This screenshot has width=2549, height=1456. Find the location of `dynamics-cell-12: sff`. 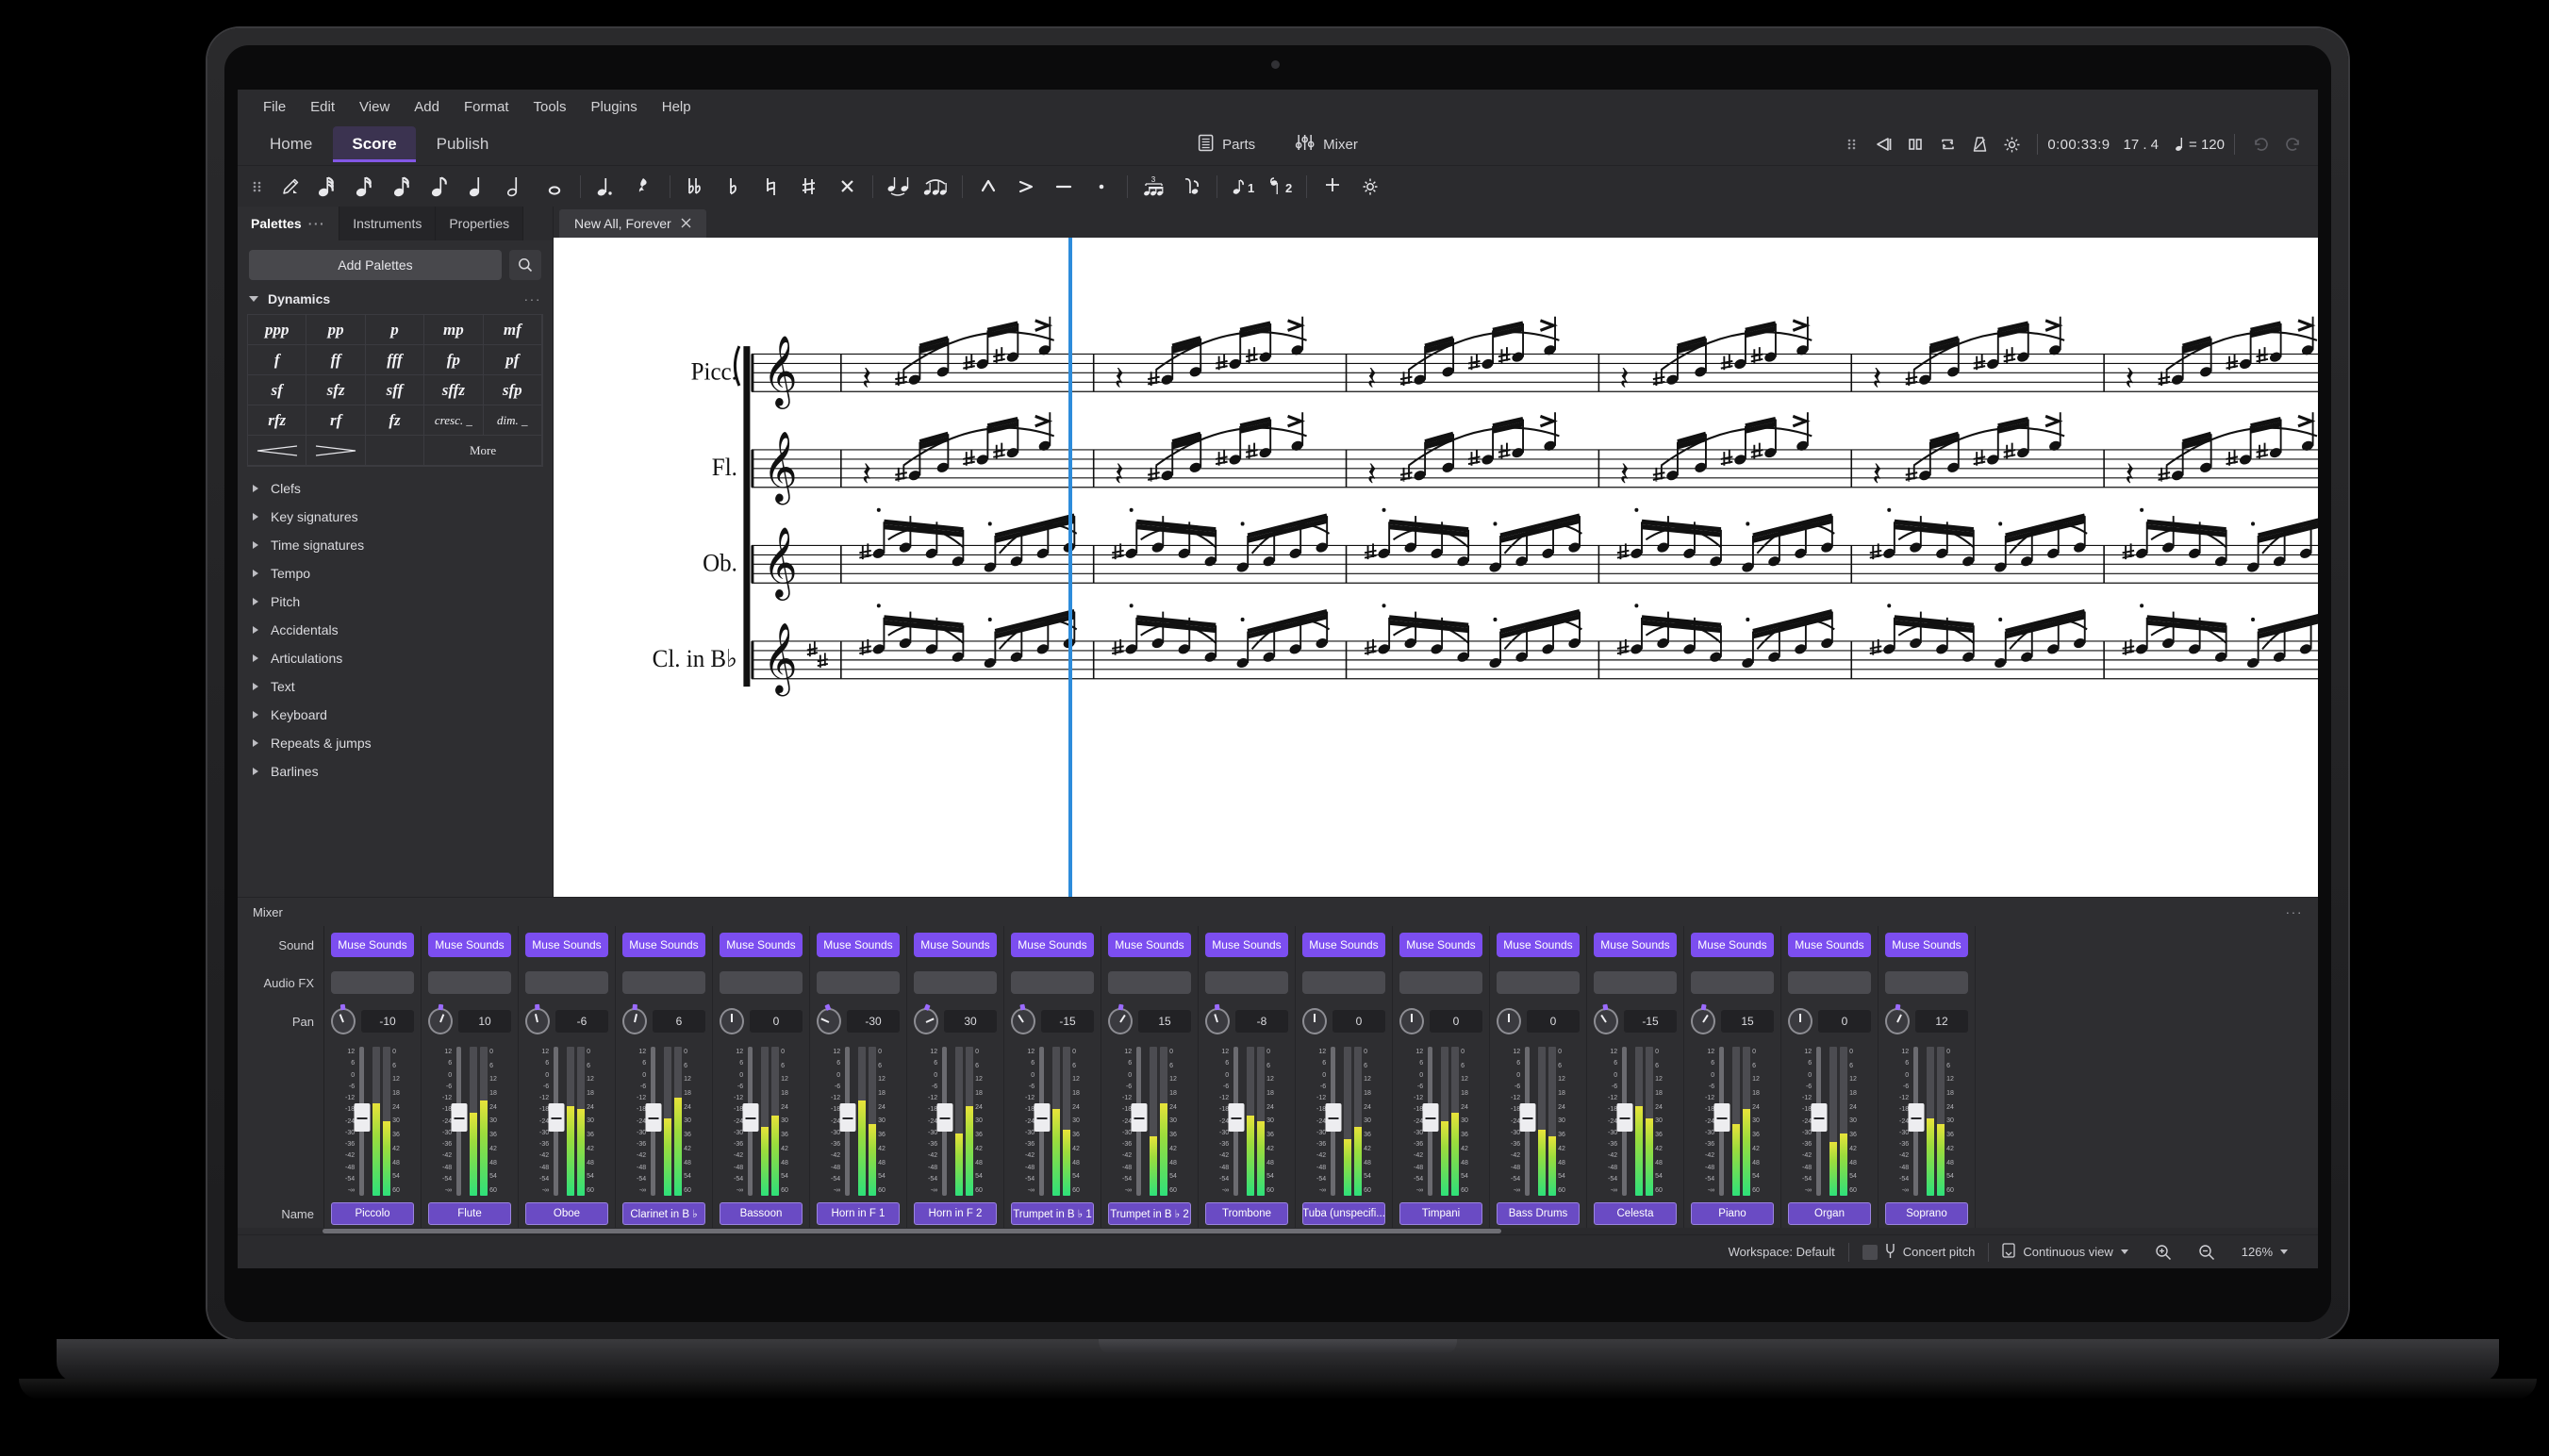

dynamics-cell-12: sff is located at coordinates (395, 390).